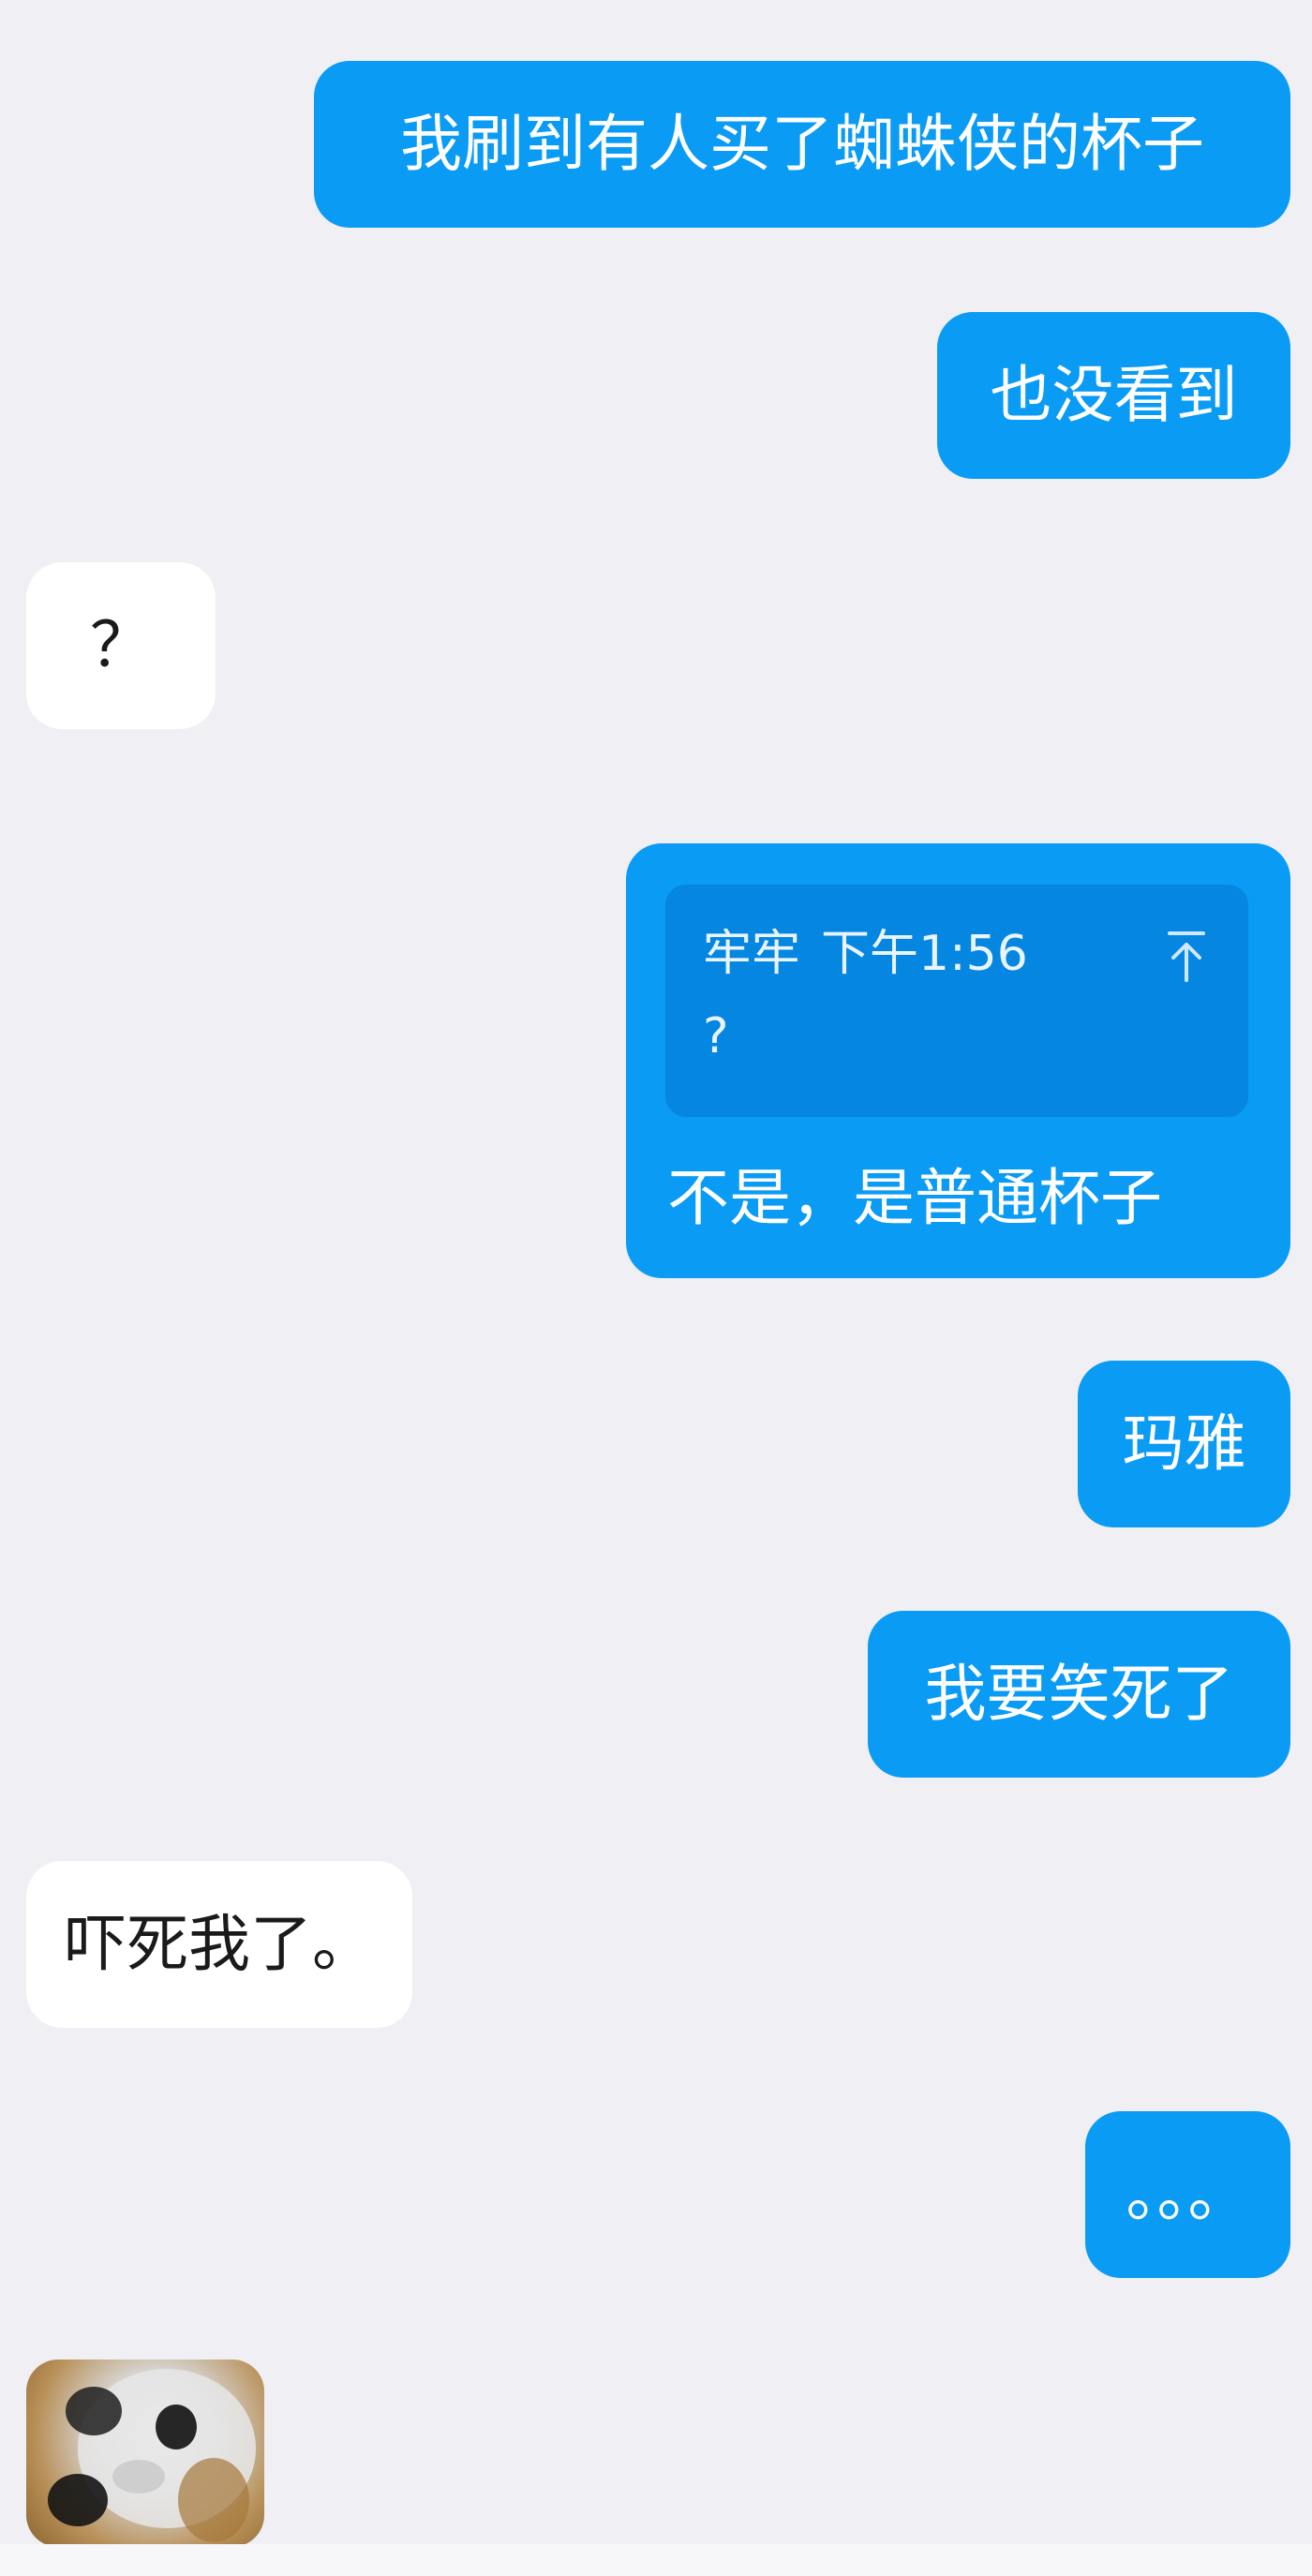 Image resolution: width=1312 pixels, height=2576 pixels. What do you see at coordinates (656, 2560) in the screenshot?
I see `bottom-edge` at bounding box center [656, 2560].